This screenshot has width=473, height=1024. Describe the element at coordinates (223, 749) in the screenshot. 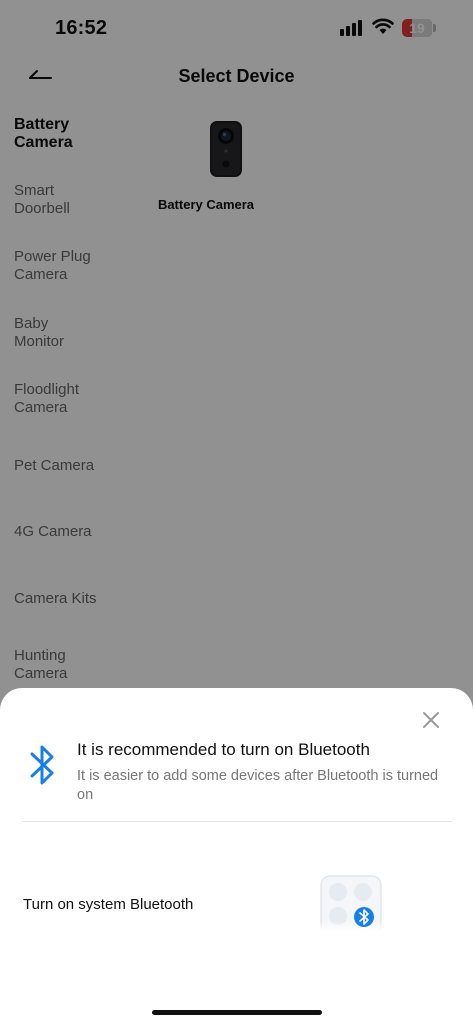

I see `sheet-title: It is recommended to turn on Bluetooth` at that location.